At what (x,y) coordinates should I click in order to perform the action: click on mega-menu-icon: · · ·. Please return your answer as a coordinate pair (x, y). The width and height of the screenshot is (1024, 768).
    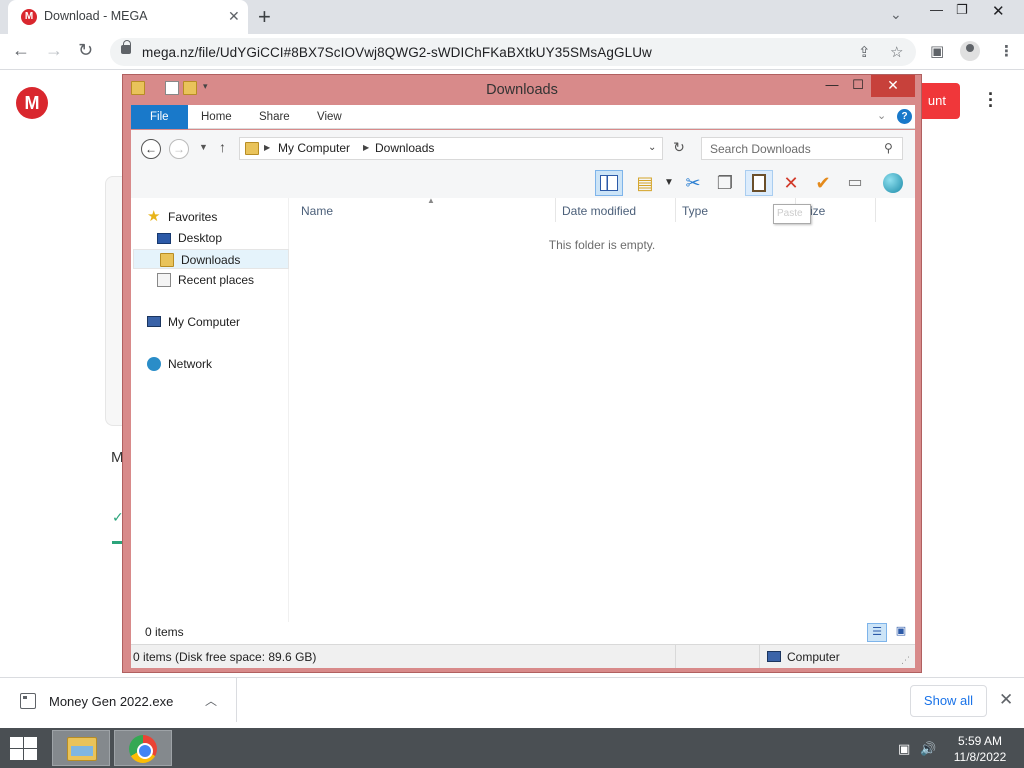
    Looking at the image, I should click on (991, 100).